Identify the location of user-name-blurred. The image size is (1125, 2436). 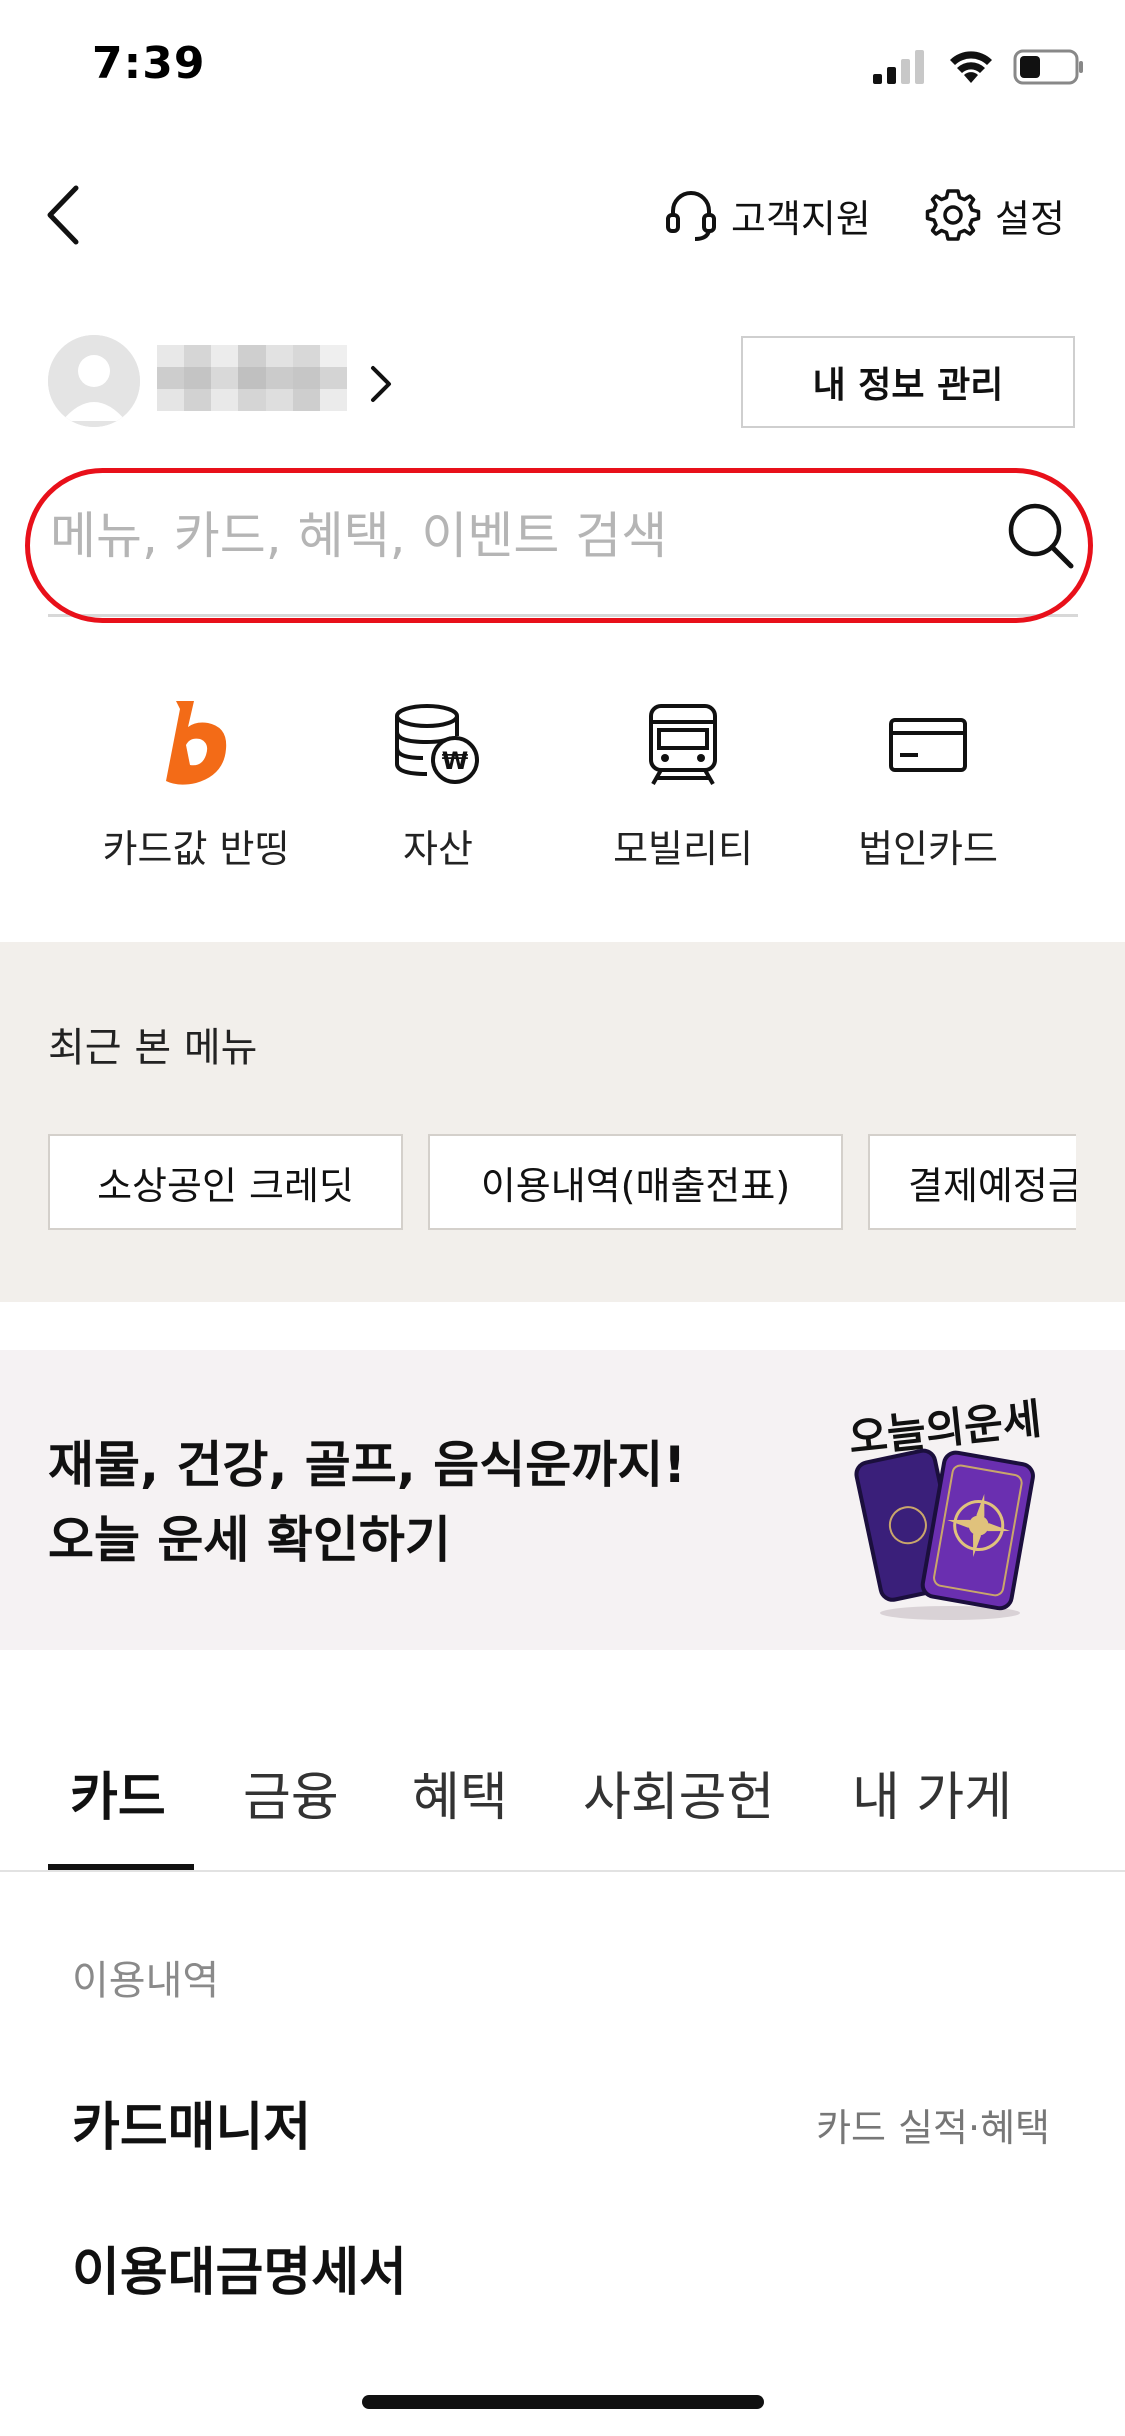
(252, 378).